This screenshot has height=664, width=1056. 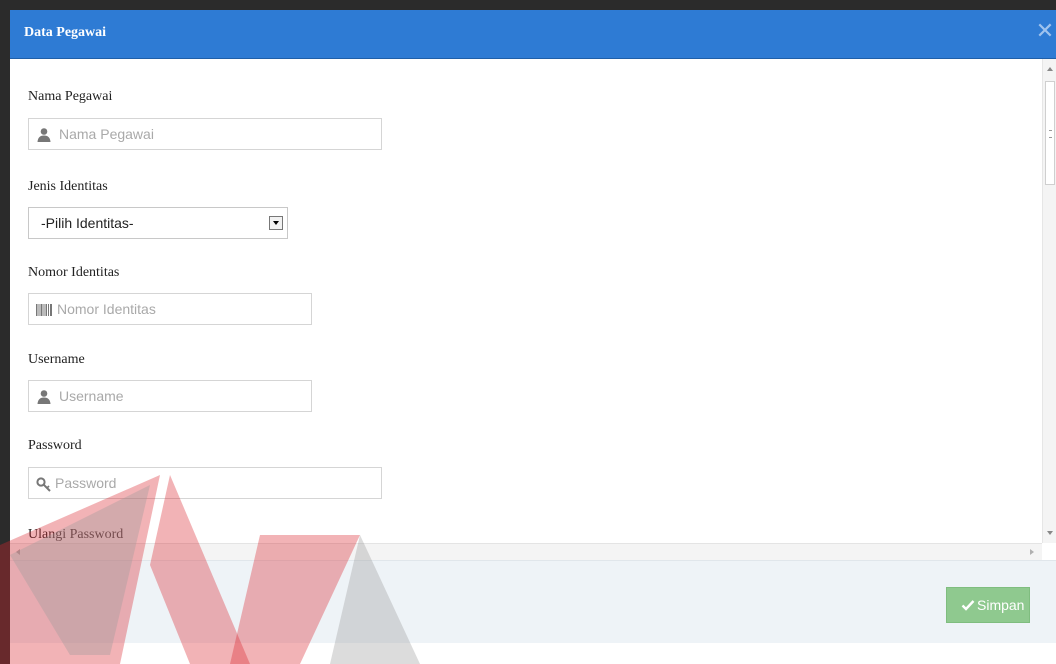 I want to click on save-button-label: Simpan, so click(x=1001, y=605).